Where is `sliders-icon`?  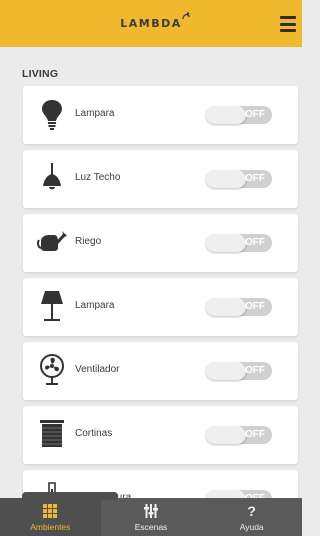
sliders-icon is located at coordinates (151, 511).